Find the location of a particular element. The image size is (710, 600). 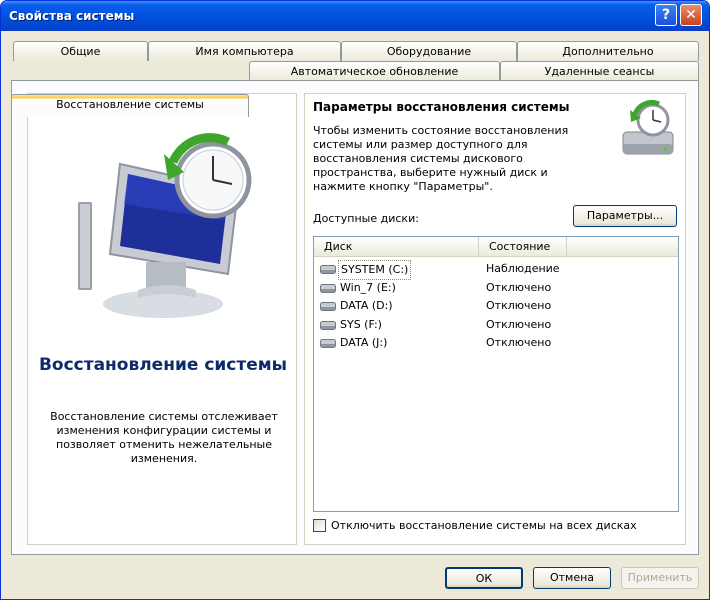

restore-drive-icon is located at coordinates (648, 127).